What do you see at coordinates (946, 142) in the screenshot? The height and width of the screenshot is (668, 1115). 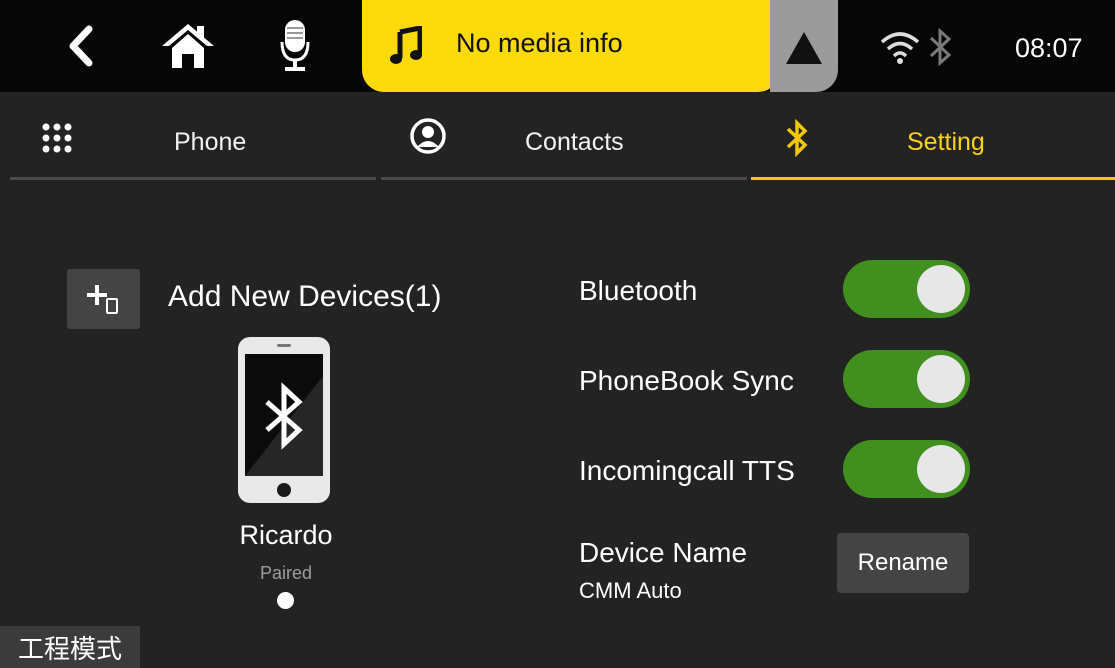 I see `tab-setting-label: Setting` at bounding box center [946, 142].